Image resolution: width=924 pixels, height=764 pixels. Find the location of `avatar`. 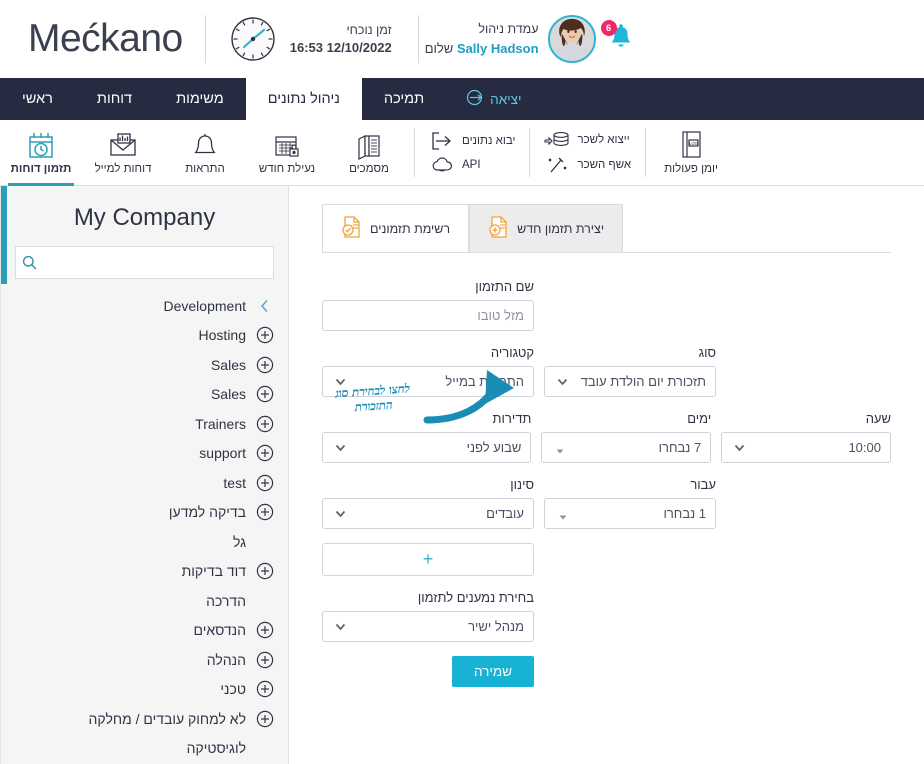

avatar is located at coordinates (571, 39).